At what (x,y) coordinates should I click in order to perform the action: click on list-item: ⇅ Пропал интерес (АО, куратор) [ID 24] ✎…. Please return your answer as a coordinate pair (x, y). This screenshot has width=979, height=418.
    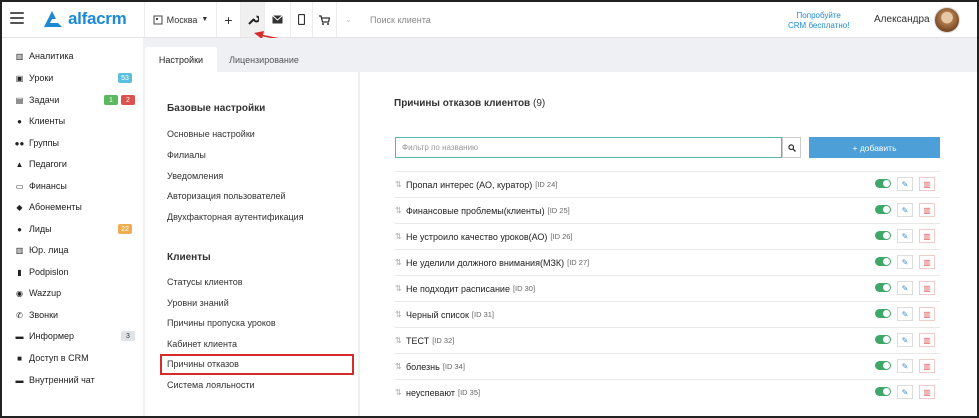
    Looking at the image, I should click on (667, 184).